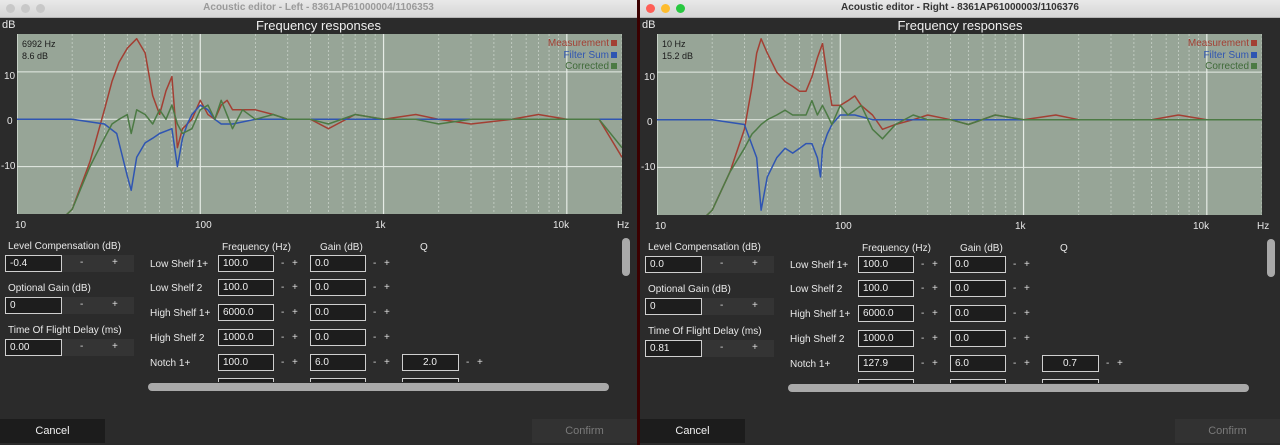 The image size is (1280, 445). I want to click on level-compensation-field: -0.4, so click(33, 263).